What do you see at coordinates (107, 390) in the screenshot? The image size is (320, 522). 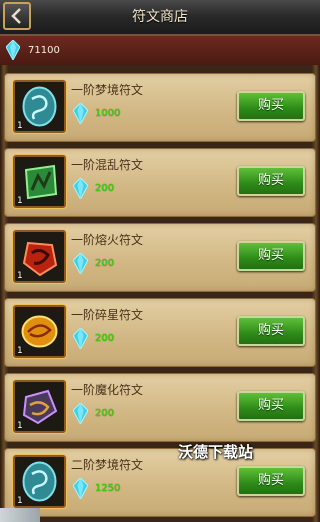 I see `item-name: 一阶魔化符文` at bounding box center [107, 390].